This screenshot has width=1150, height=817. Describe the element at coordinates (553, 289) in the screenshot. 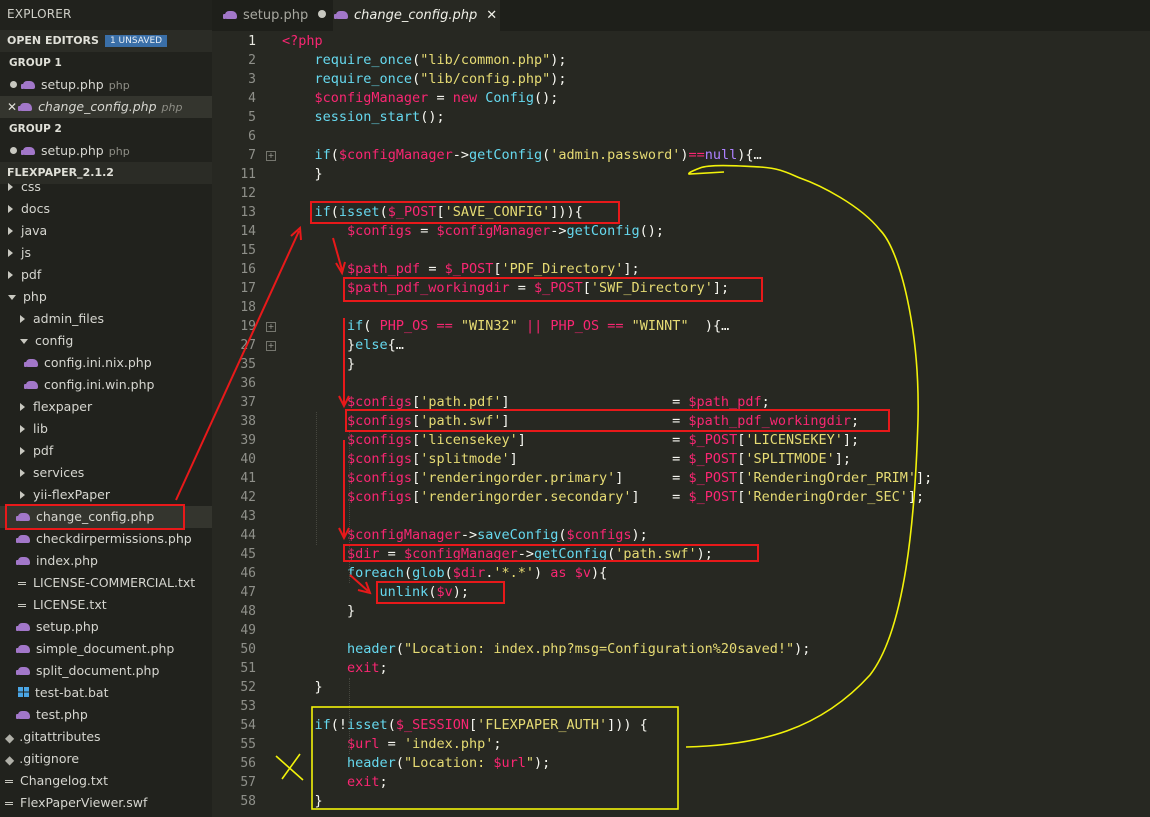

I see `box-path-pdf-workingdir` at that location.